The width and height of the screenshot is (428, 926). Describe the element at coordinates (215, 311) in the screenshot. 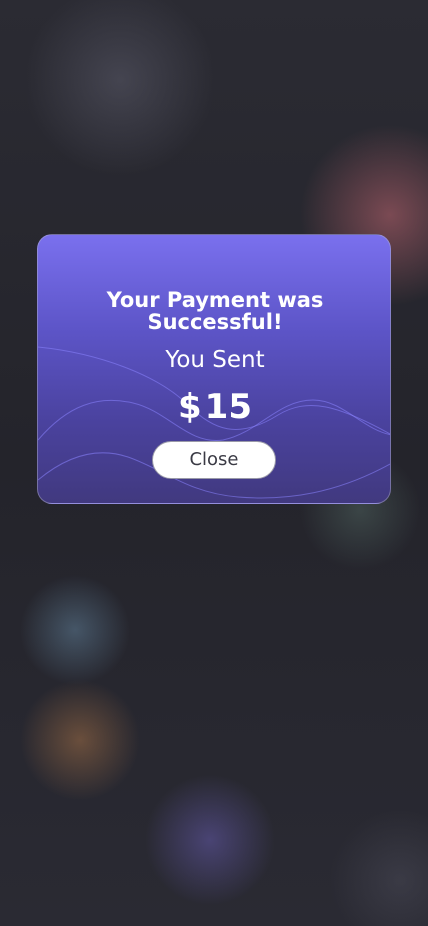

I see `modal-title: Your Payment was Successful!` at that location.